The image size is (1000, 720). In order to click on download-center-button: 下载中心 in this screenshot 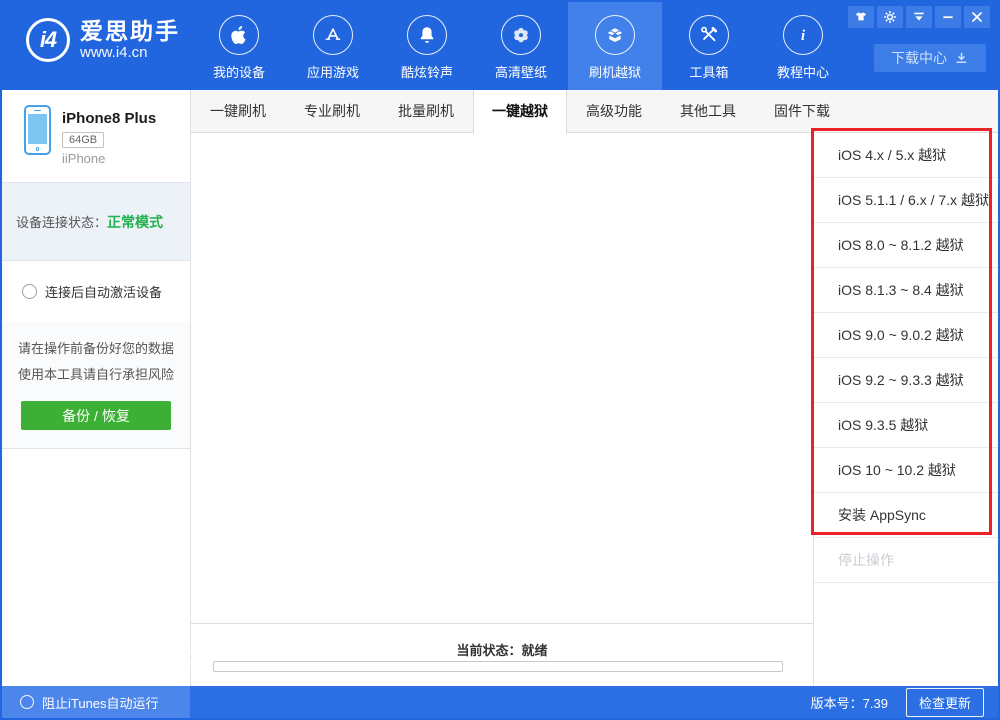, I will do `click(930, 58)`.